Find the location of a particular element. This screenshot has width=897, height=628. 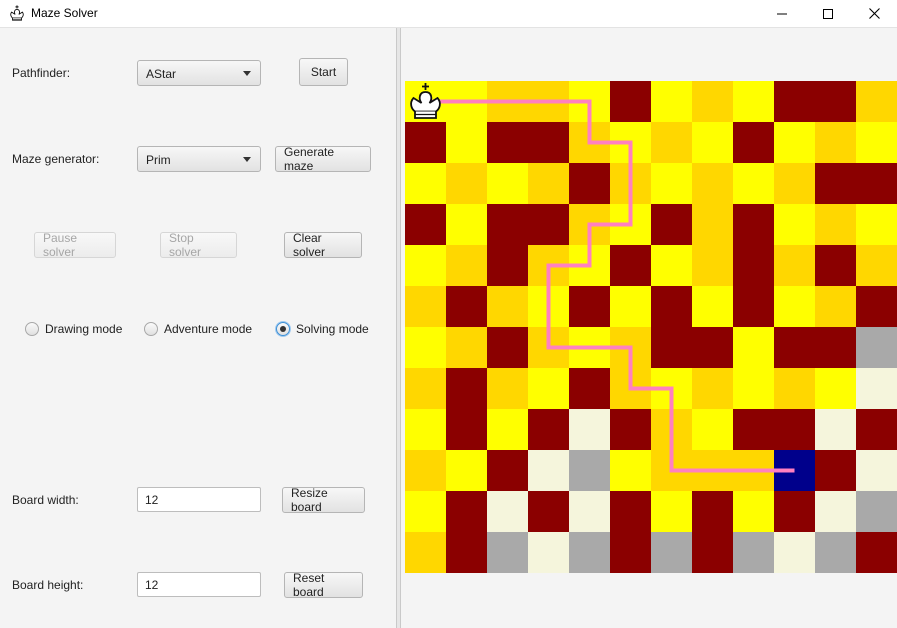

board-height-input is located at coordinates (199, 584).